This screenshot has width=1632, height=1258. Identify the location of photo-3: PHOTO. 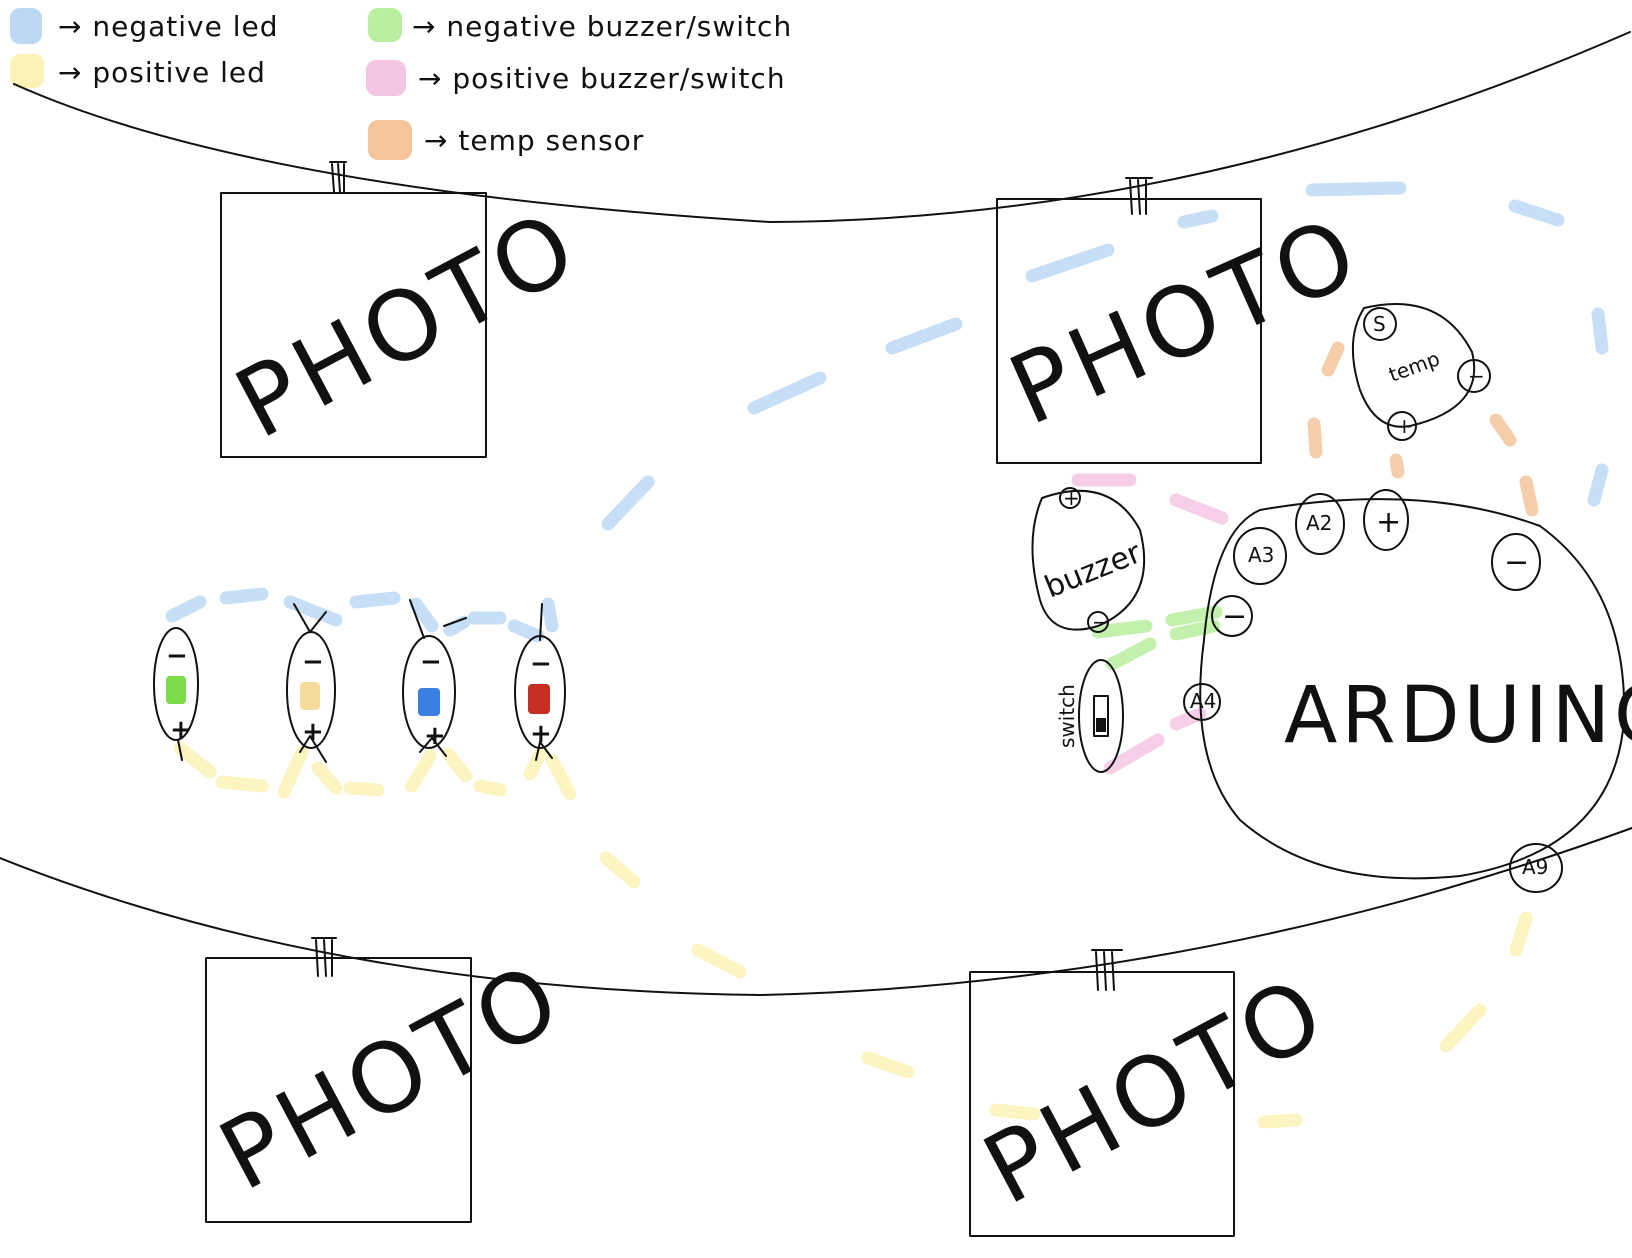
(391, 1080).